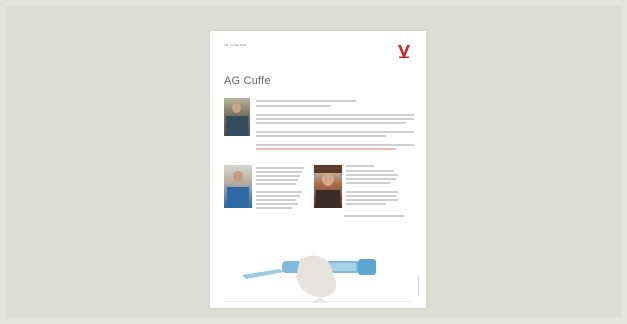 The height and width of the screenshot is (324, 627). I want to click on document-header: Vol. 2 | Fall 2016, so click(235, 45).